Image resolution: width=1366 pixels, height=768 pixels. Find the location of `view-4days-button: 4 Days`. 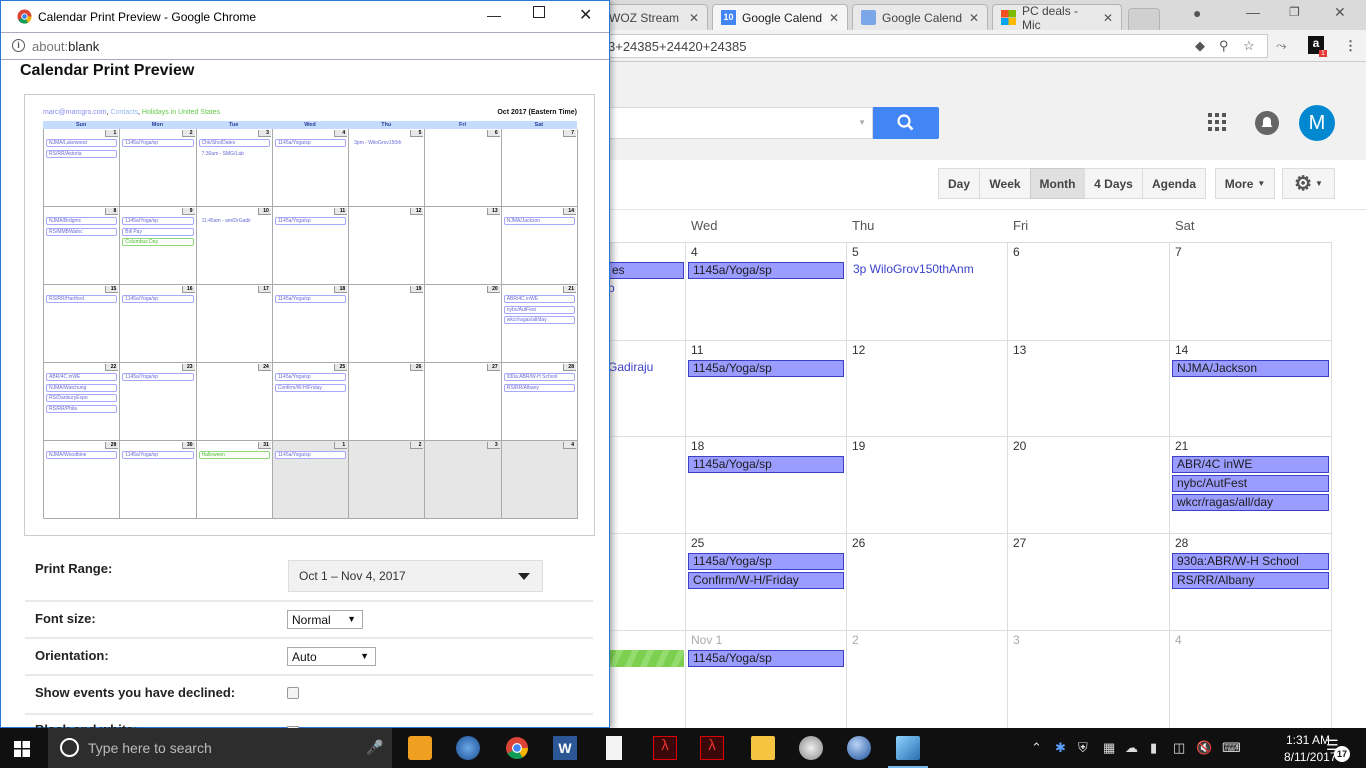

view-4days-button: 4 Days is located at coordinates (1113, 183).